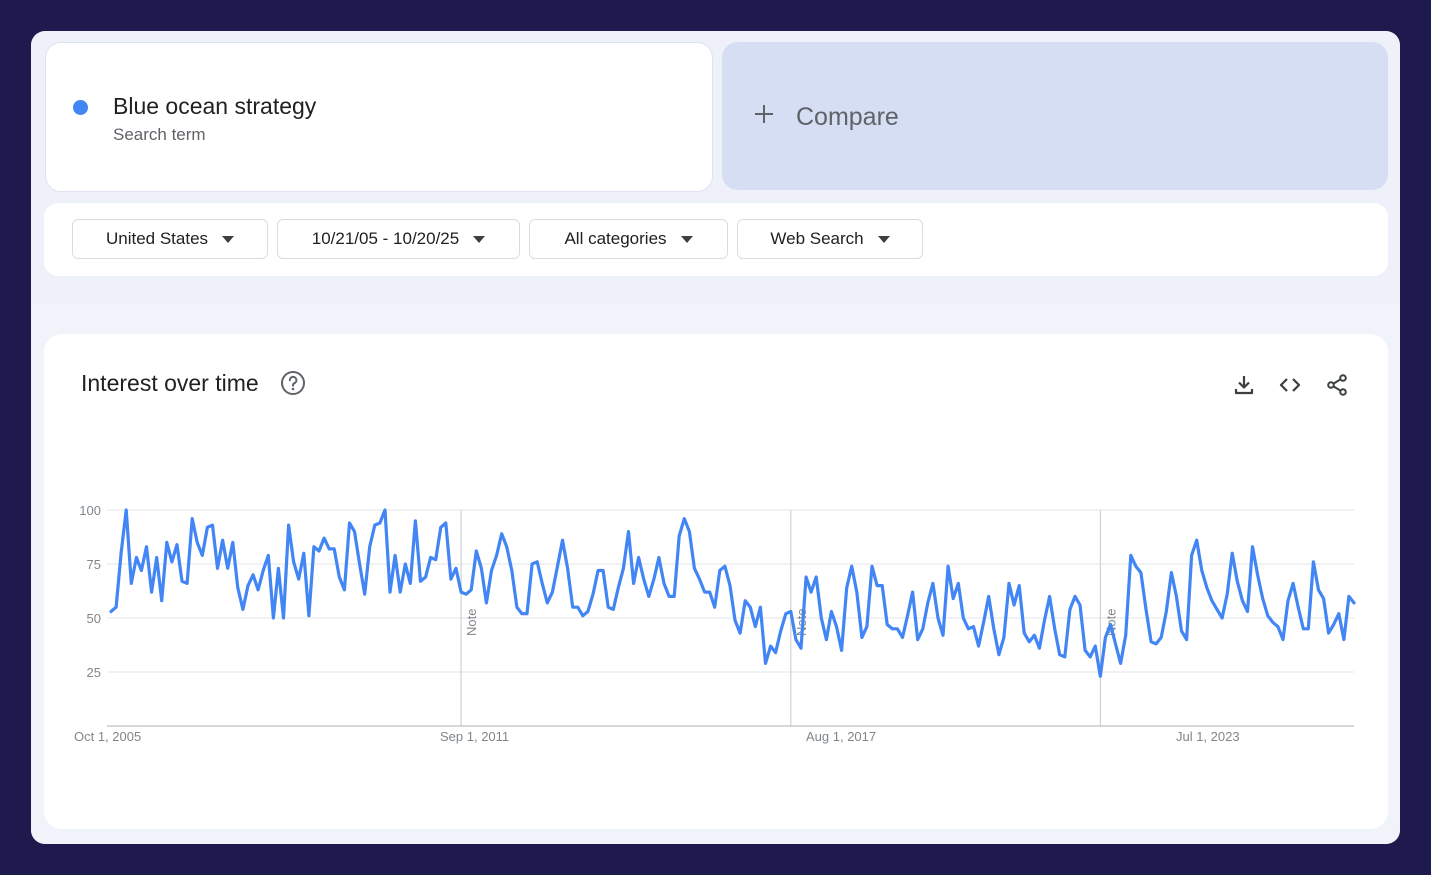  Describe the element at coordinates (474, 736) in the screenshot. I see `x-tick-label: Sep 1, 2011` at that location.